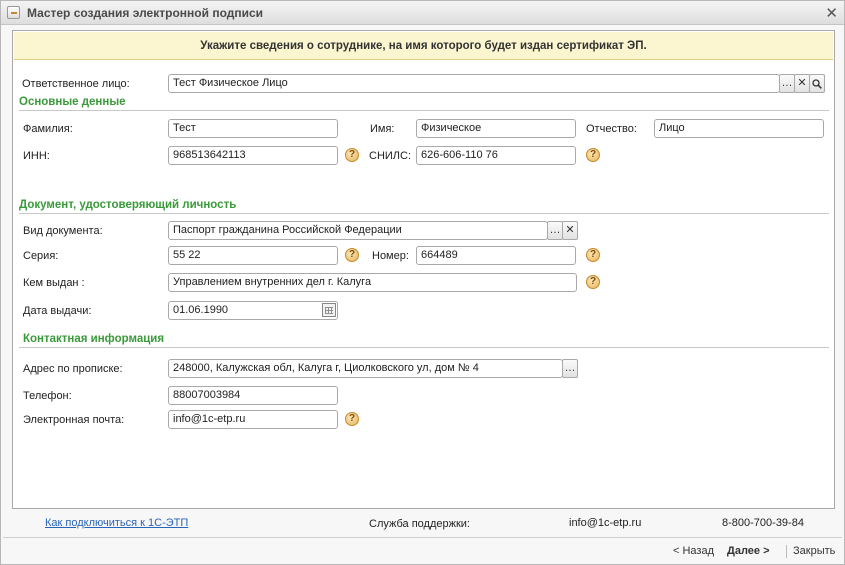 This screenshot has height=565, width=845. I want to click on title-bar: Мастер создания электронной подписи ✕, so click(422, 13).